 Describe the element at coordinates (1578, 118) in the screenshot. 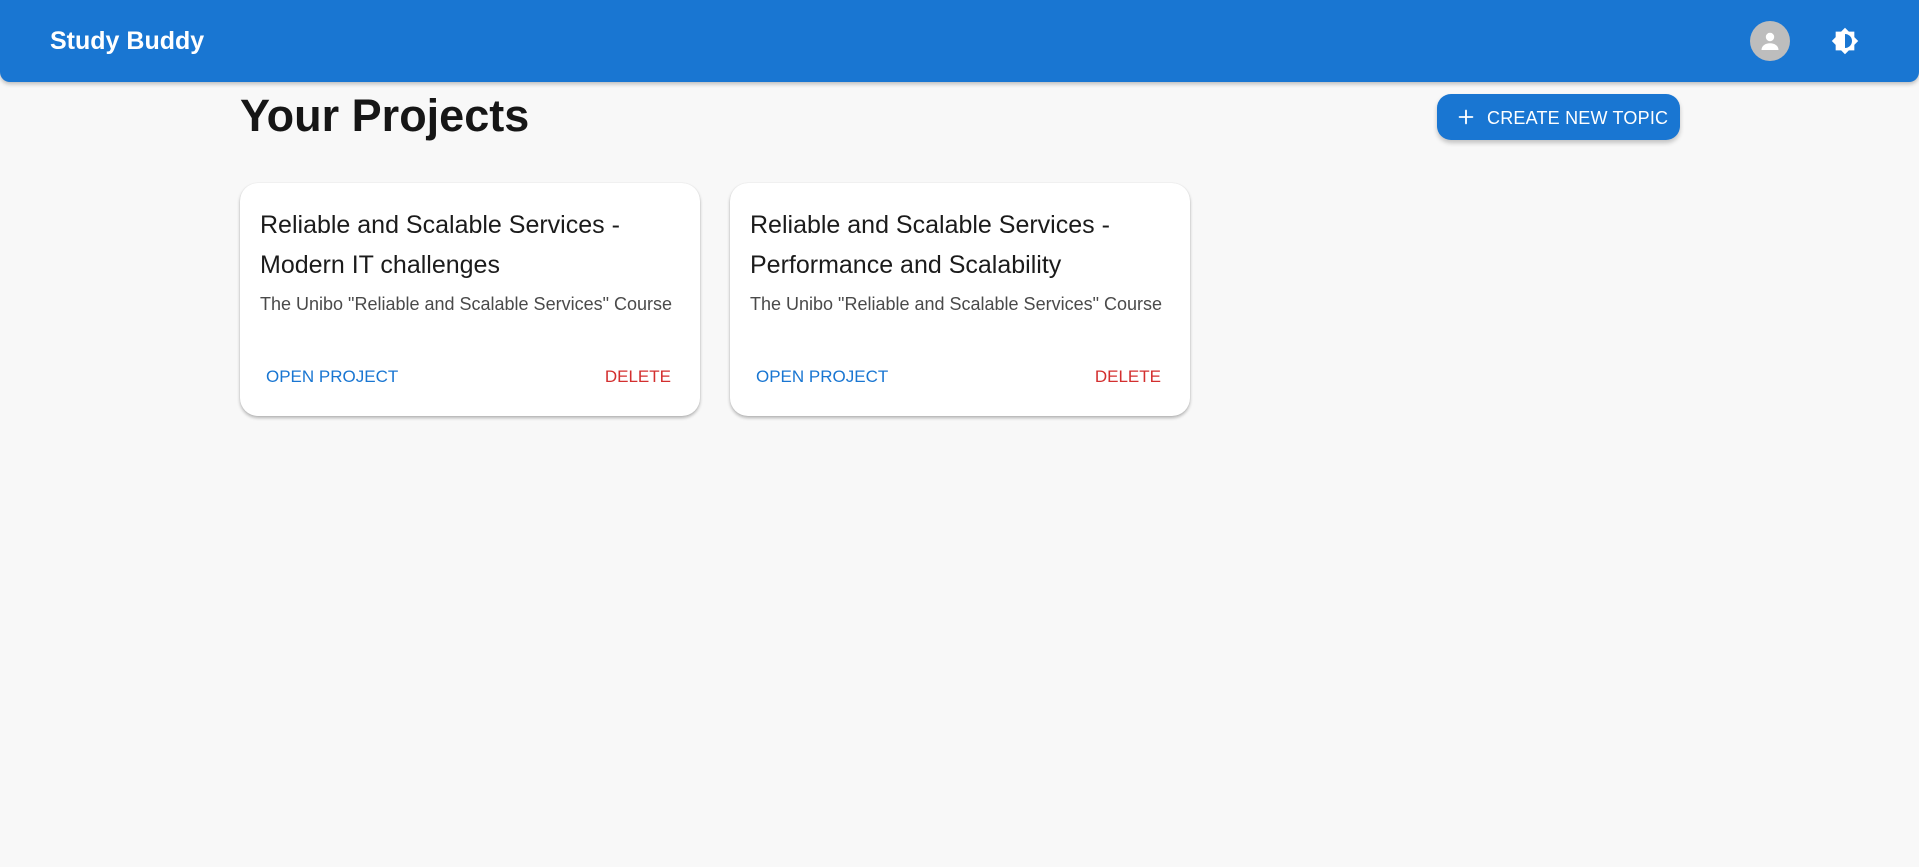

I see `create-new-topic-label: CREATE NEW TOPIC` at that location.